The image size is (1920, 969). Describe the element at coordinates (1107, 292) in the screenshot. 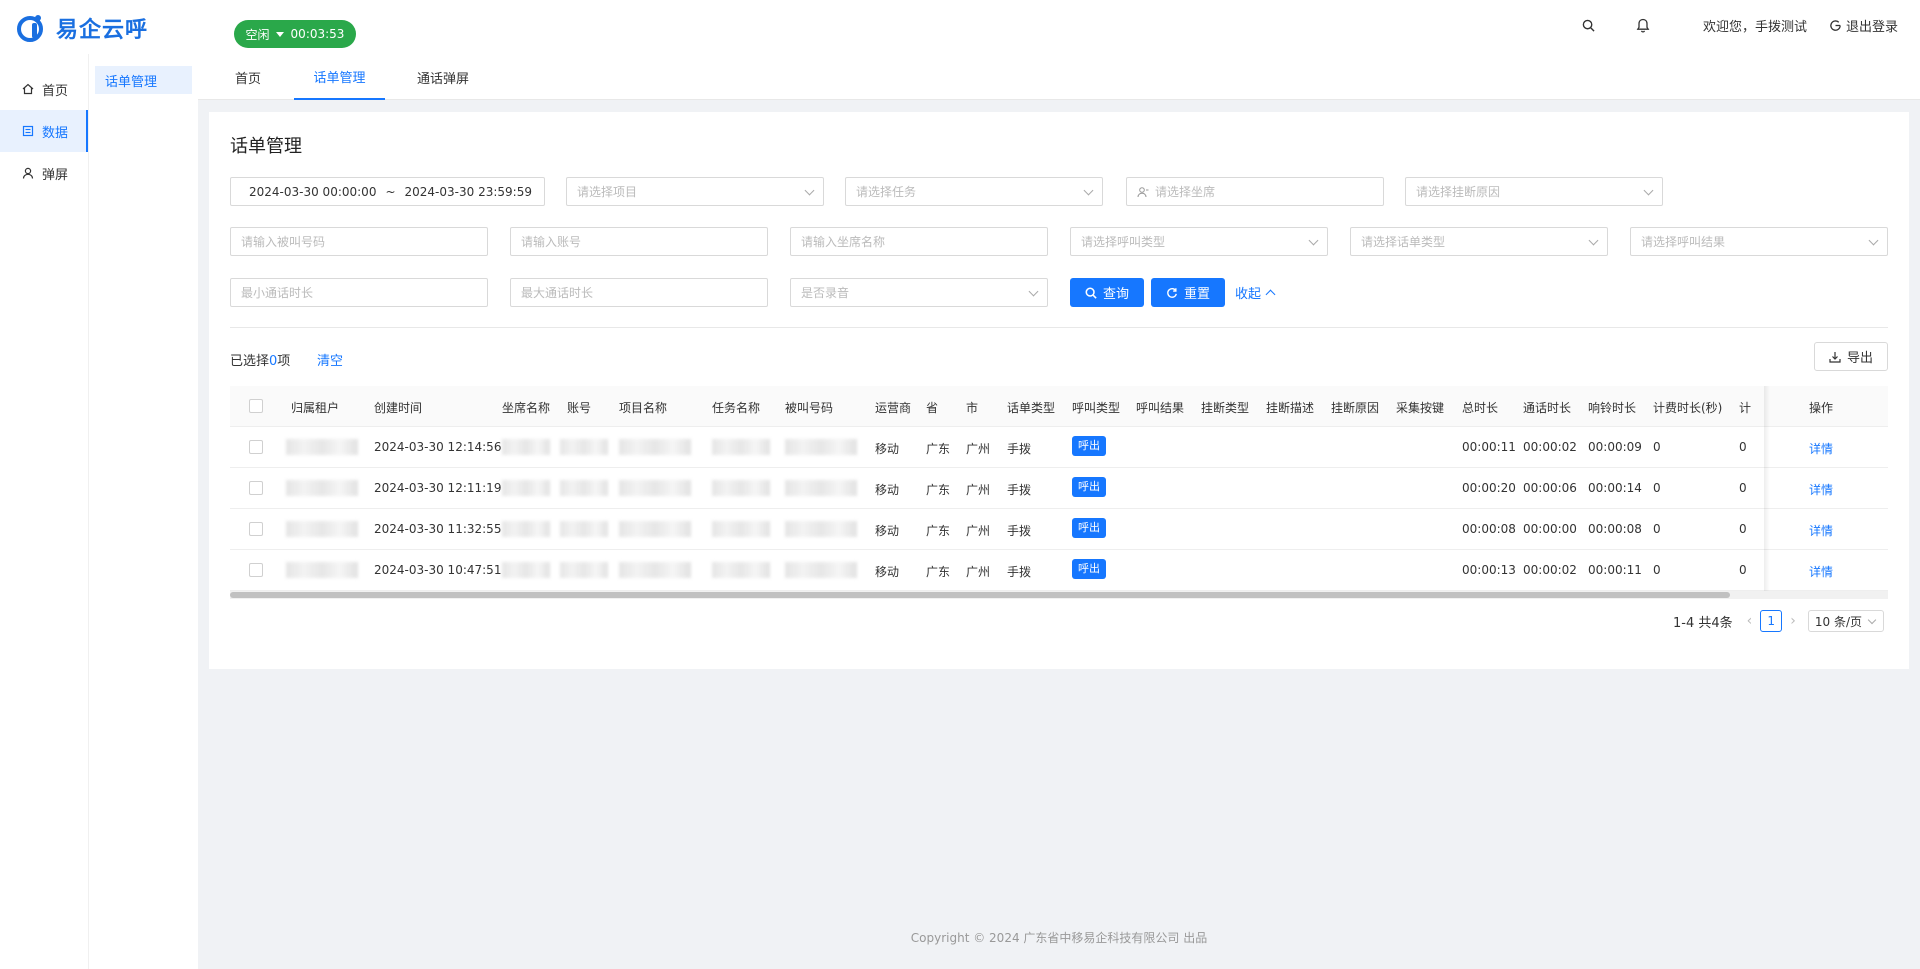

I see `query-button: 查询` at that location.